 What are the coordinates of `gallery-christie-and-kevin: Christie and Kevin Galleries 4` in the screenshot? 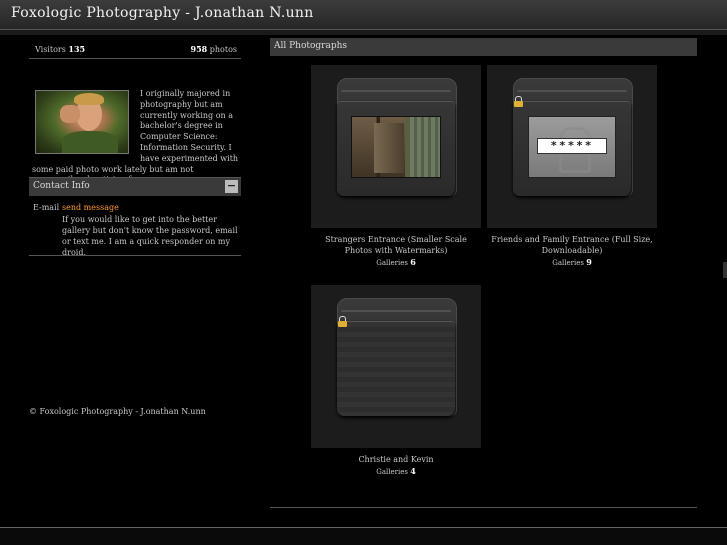 It's located at (396, 380).